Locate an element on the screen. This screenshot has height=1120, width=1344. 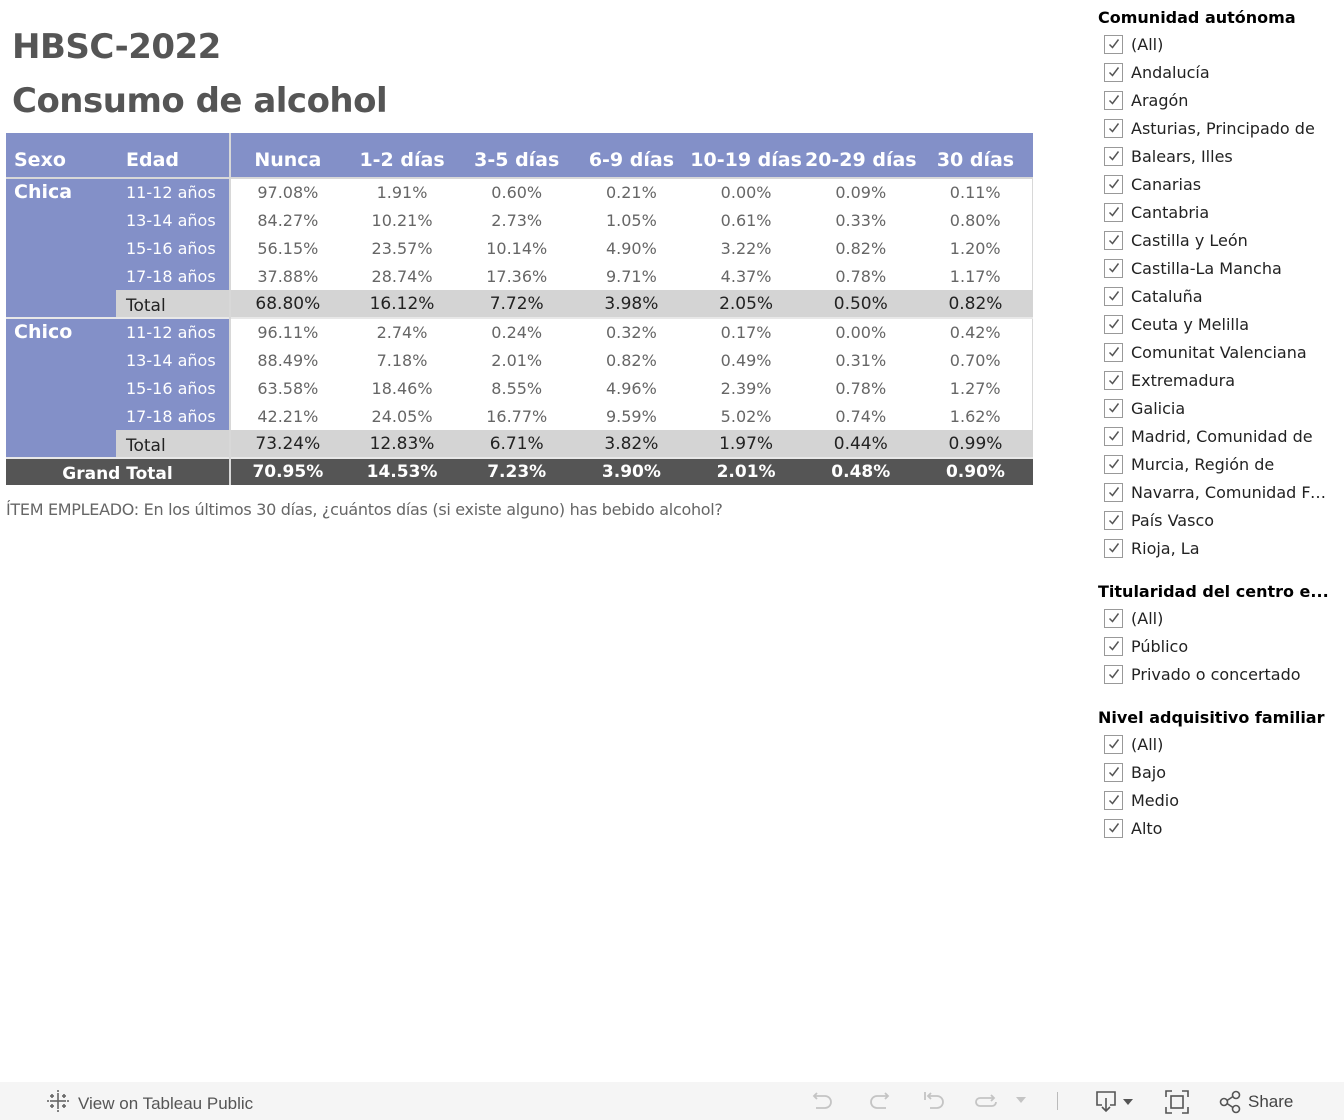
grand-total-value-cell: 14.53% is located at coordinates (402, 471).